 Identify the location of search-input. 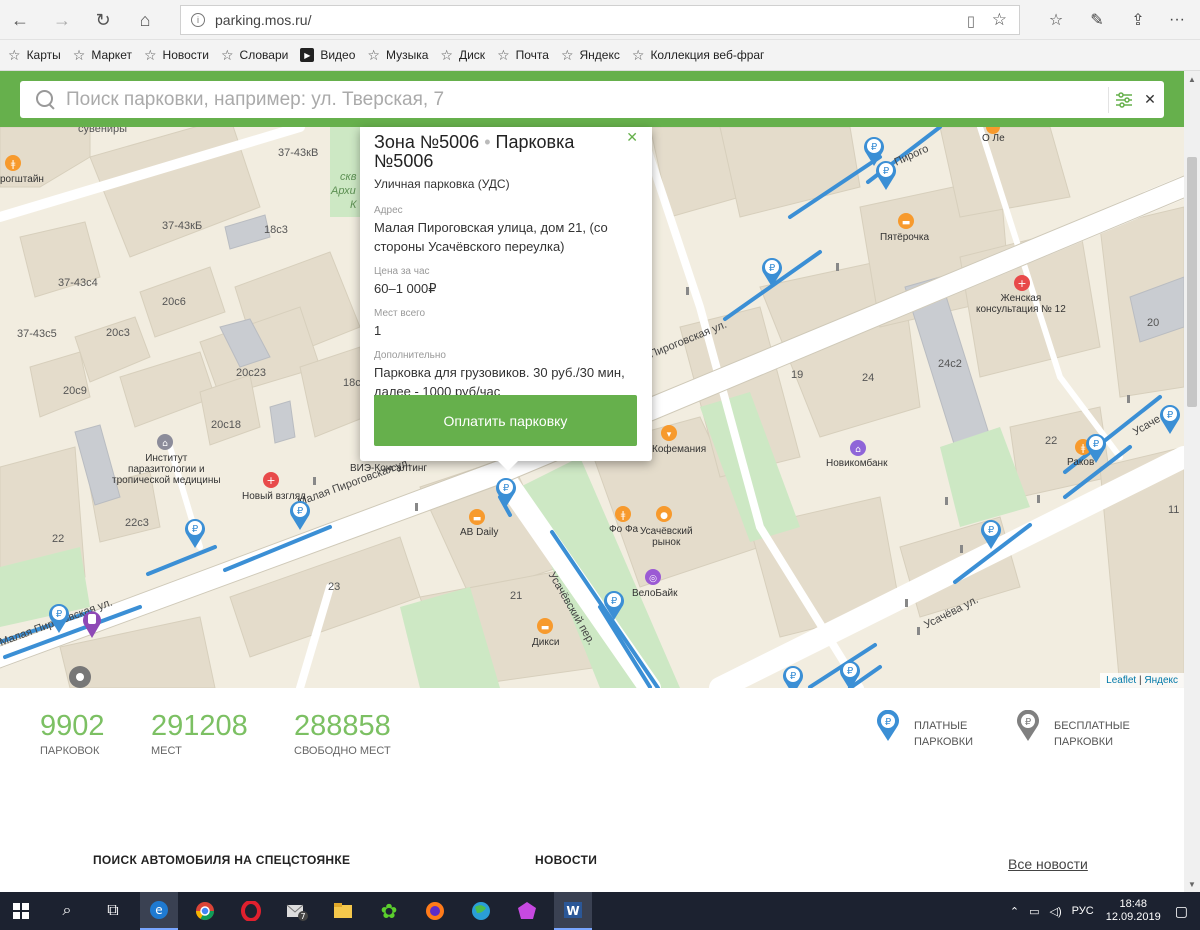
(586, 99).